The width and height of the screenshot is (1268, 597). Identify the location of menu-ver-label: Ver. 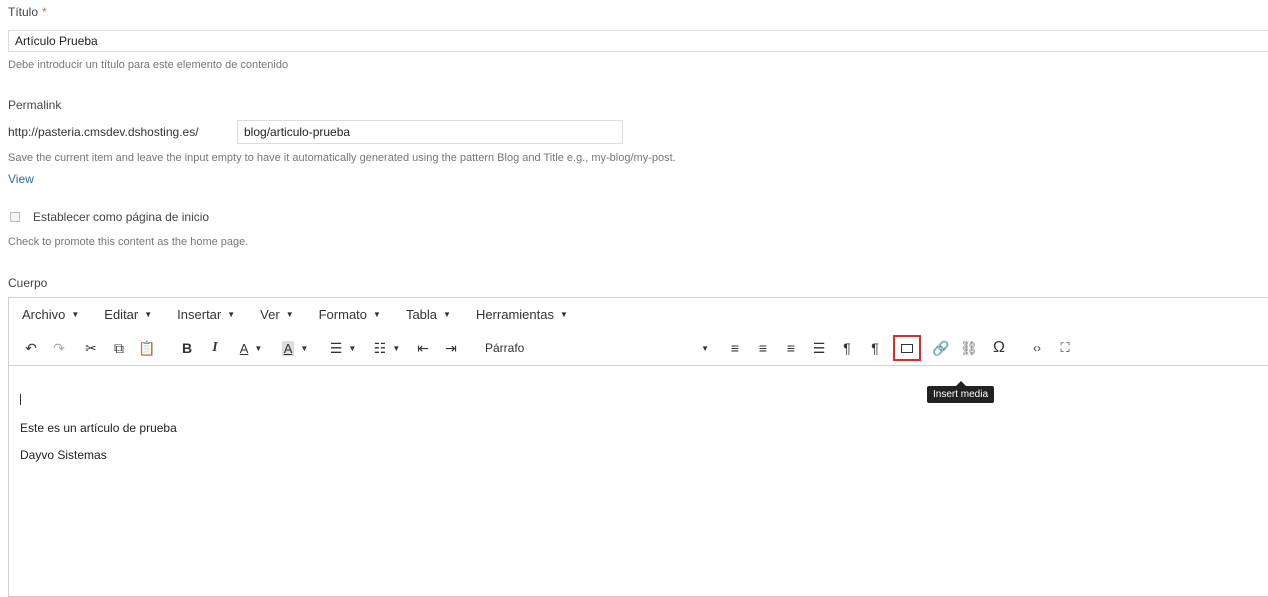
(270, 314).